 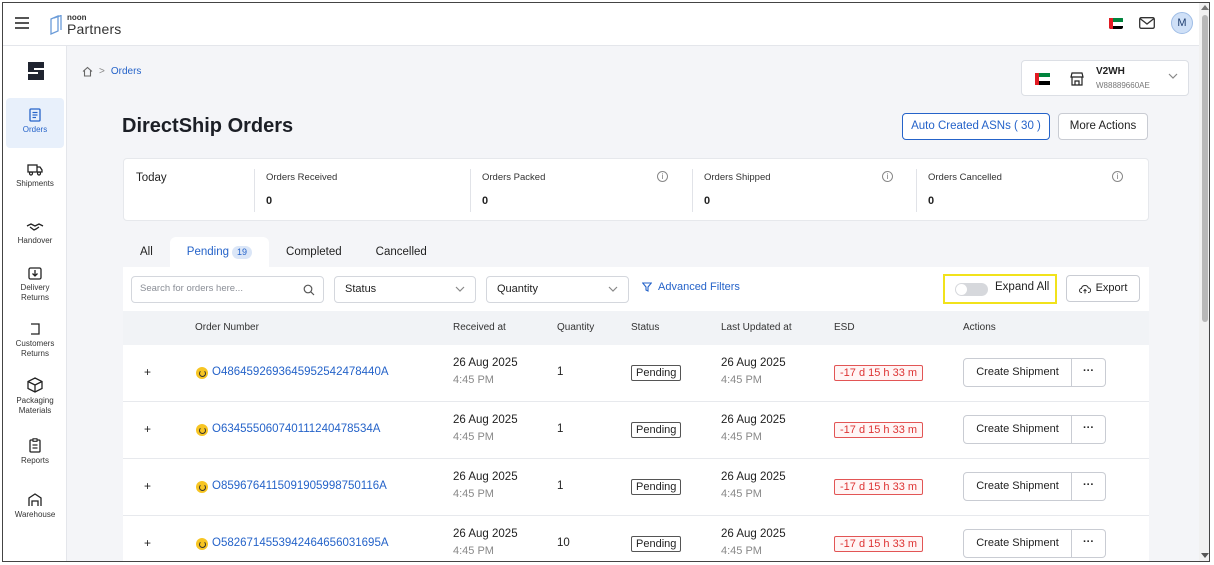 I want to click on column-header: ESD, so click(x=844, y=327).